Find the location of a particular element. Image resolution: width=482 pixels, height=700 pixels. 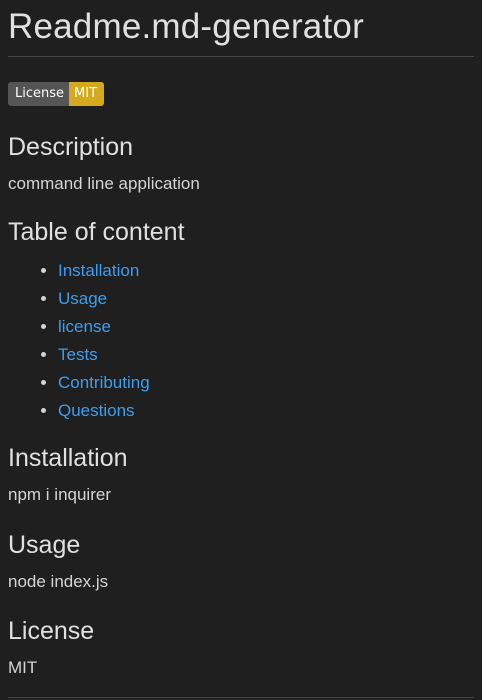

page-title: Readme.md-generator is located at coordinates (186, 26).